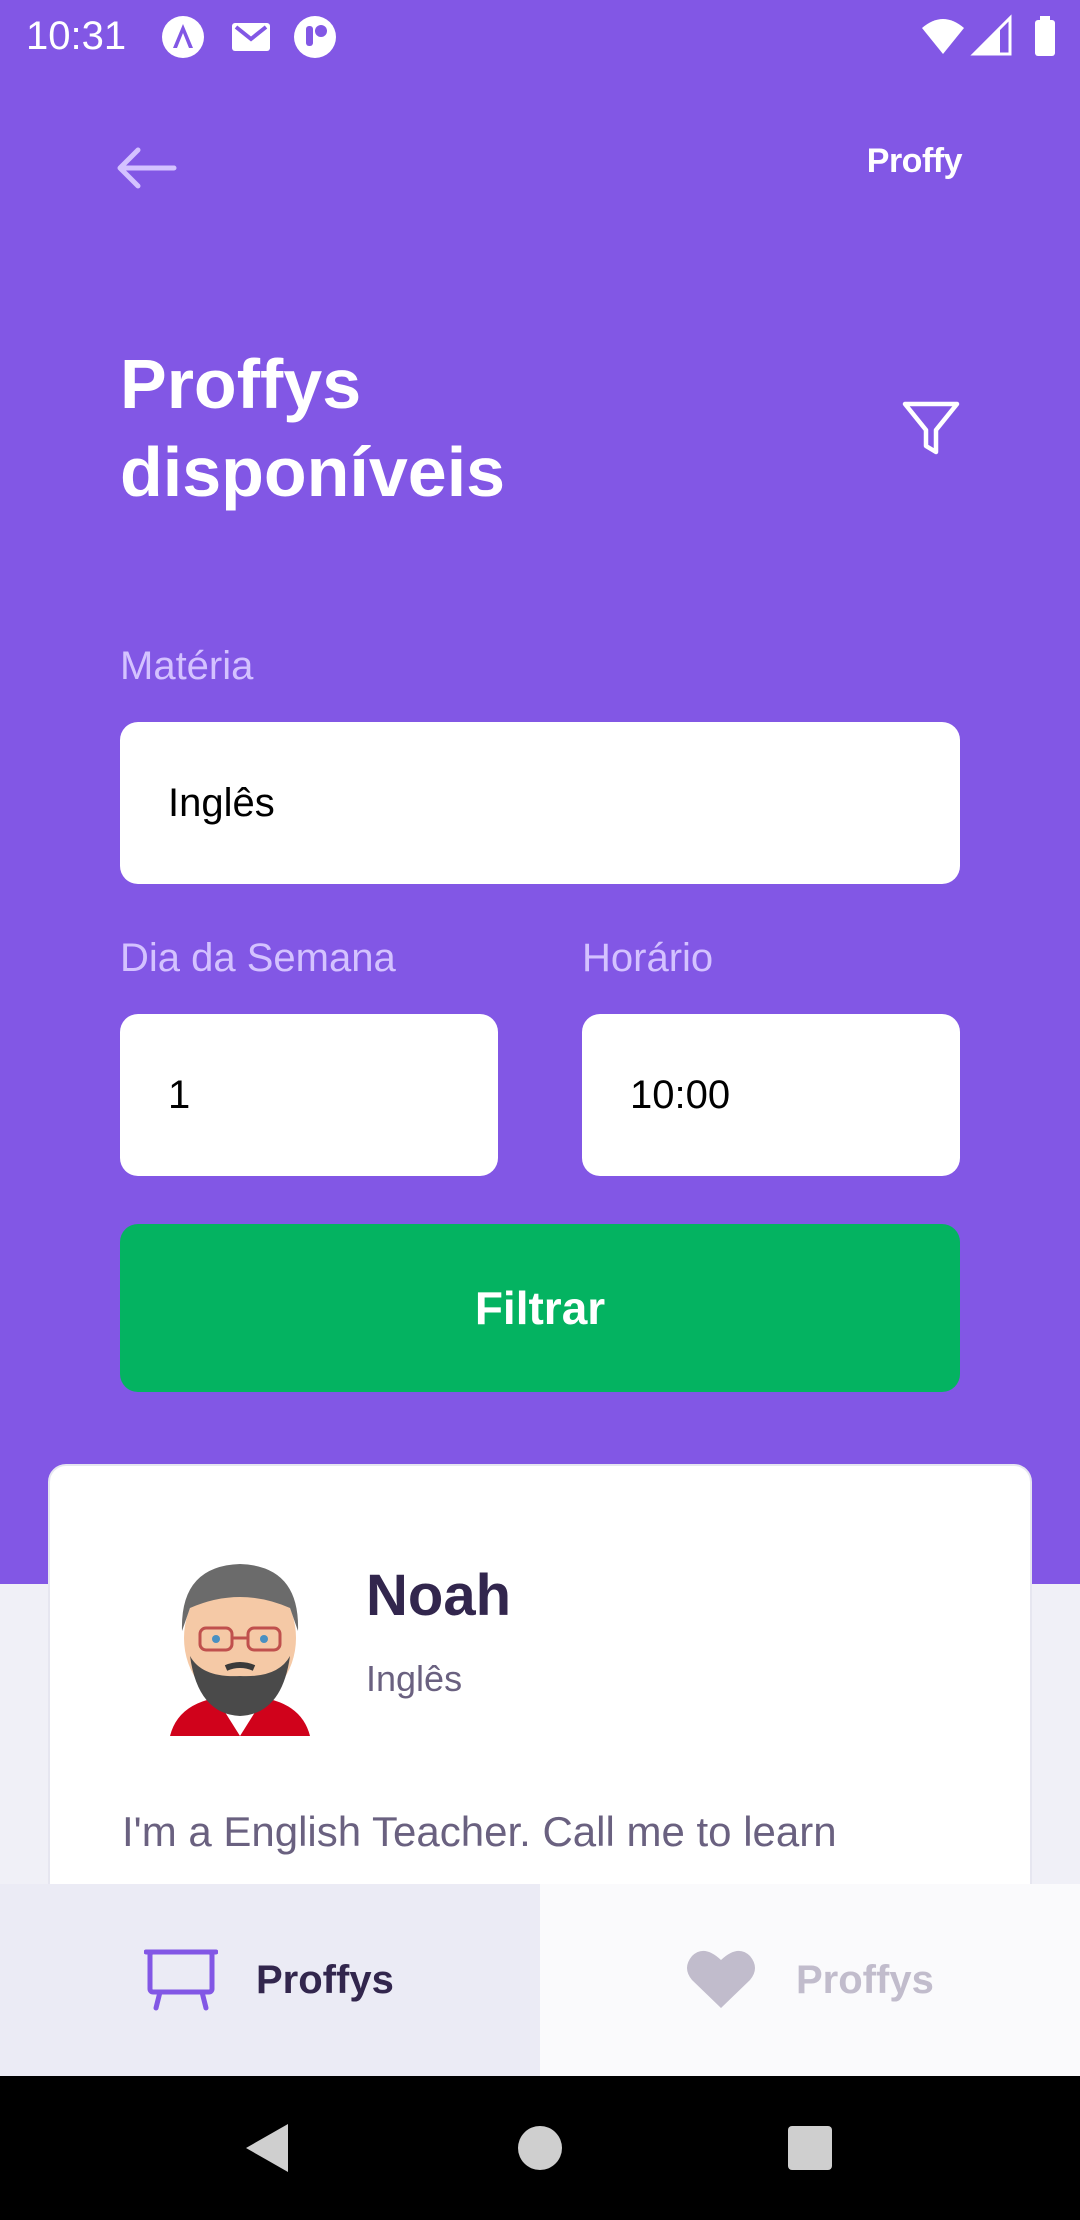 This screenshot has width=1080, height=2220. What do you see at coordinates (914, 161) in the screenshot?
I see `brand-logo: Proffy` at bounding box center [914, 161].